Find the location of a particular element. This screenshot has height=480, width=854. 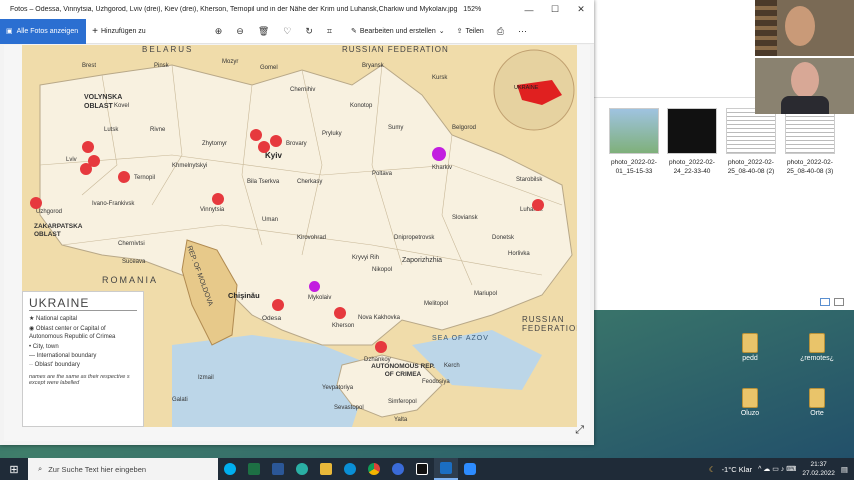

messaging-icon is located at coordinates (398, 469).